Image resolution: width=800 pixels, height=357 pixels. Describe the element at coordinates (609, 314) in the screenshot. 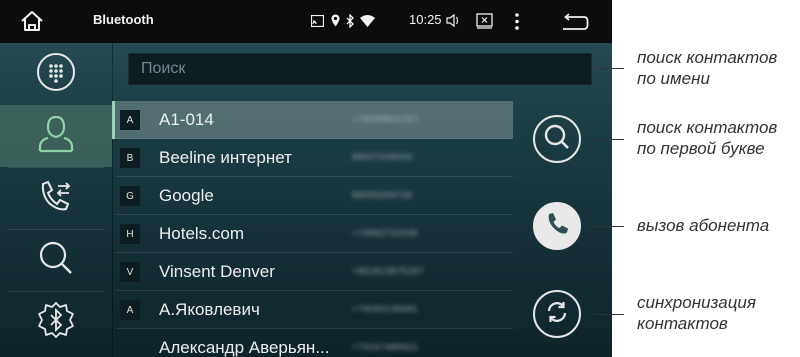

I see `callout-line-sync` at that location.